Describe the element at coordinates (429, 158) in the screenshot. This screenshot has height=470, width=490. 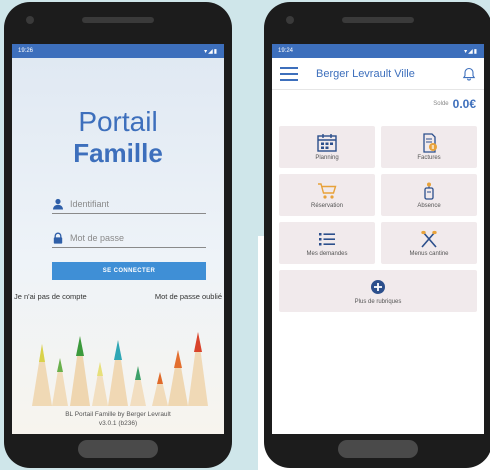
I see `tile-label: Factures` at that location.